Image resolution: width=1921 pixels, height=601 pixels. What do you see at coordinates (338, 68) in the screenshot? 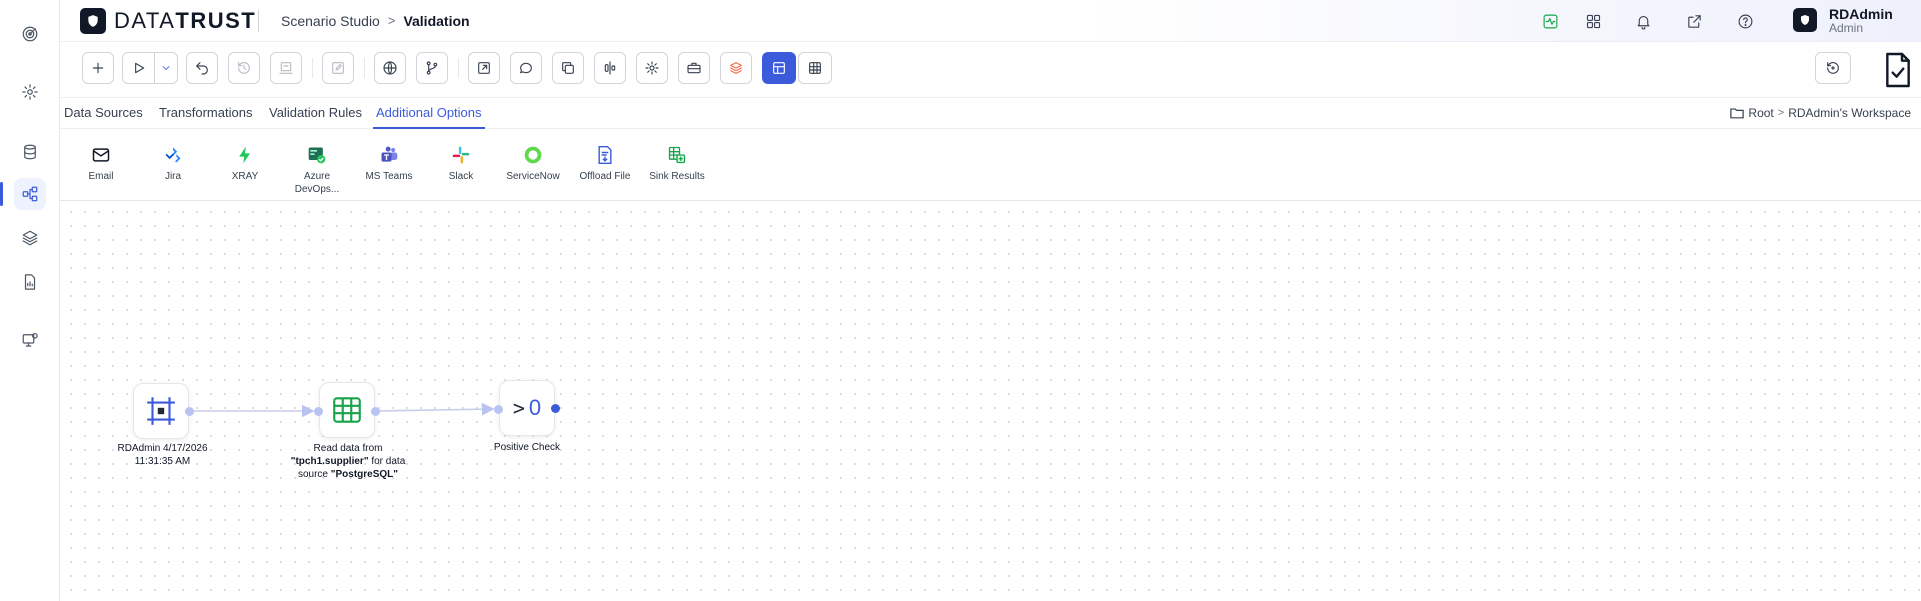
I see `edit-button` at bounding box center [338, 68].